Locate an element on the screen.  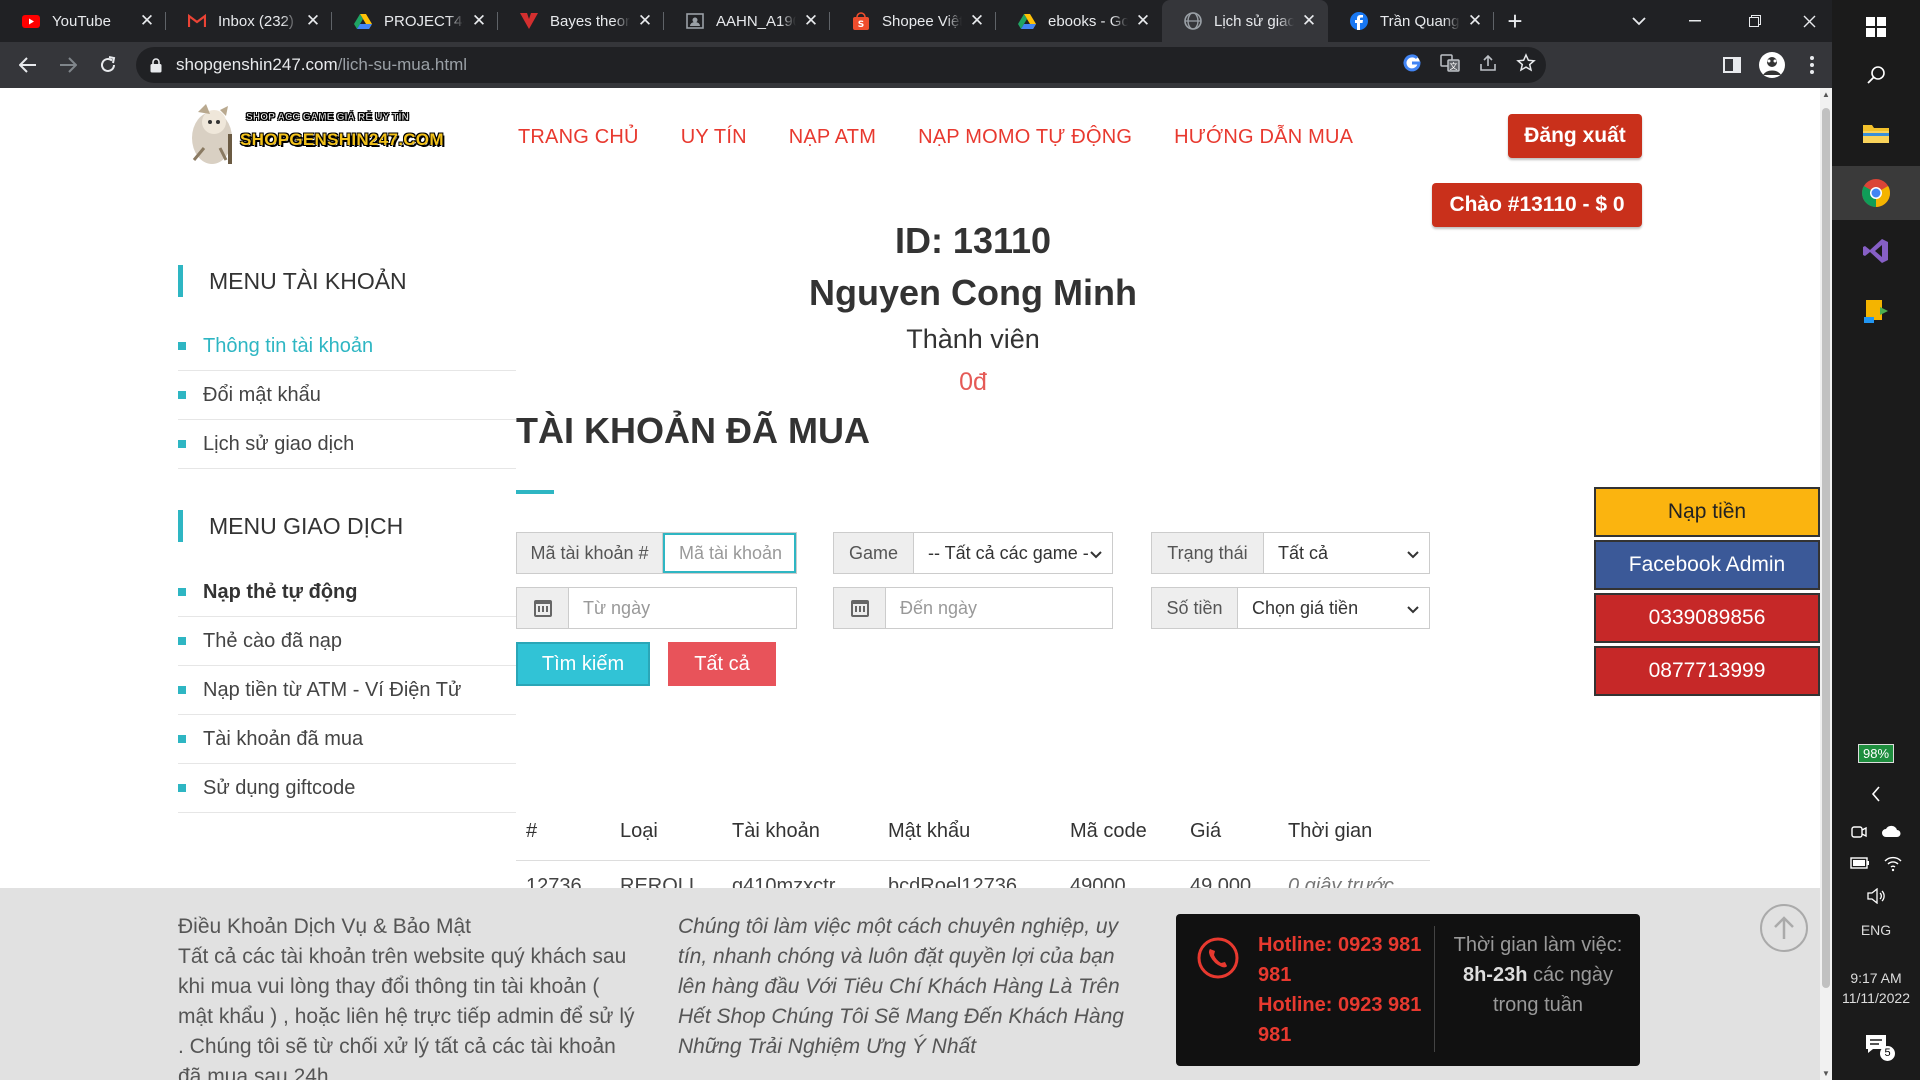
wifi-icon is located at coordinates (1893, 865).